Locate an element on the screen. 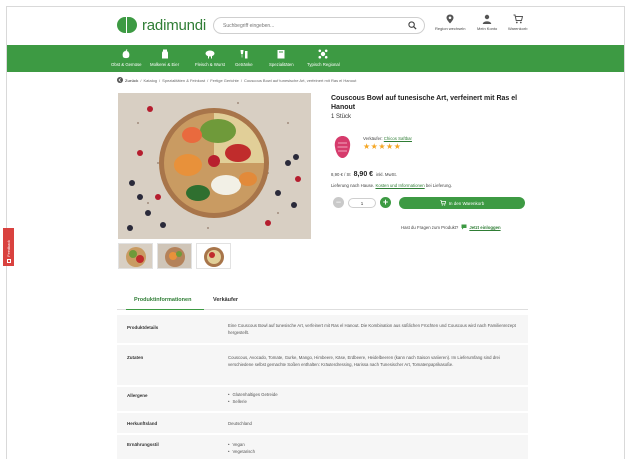 The height and width of the screenshot is (459, 631). quantity-increase-button: + is located at coordinates (385, 202).